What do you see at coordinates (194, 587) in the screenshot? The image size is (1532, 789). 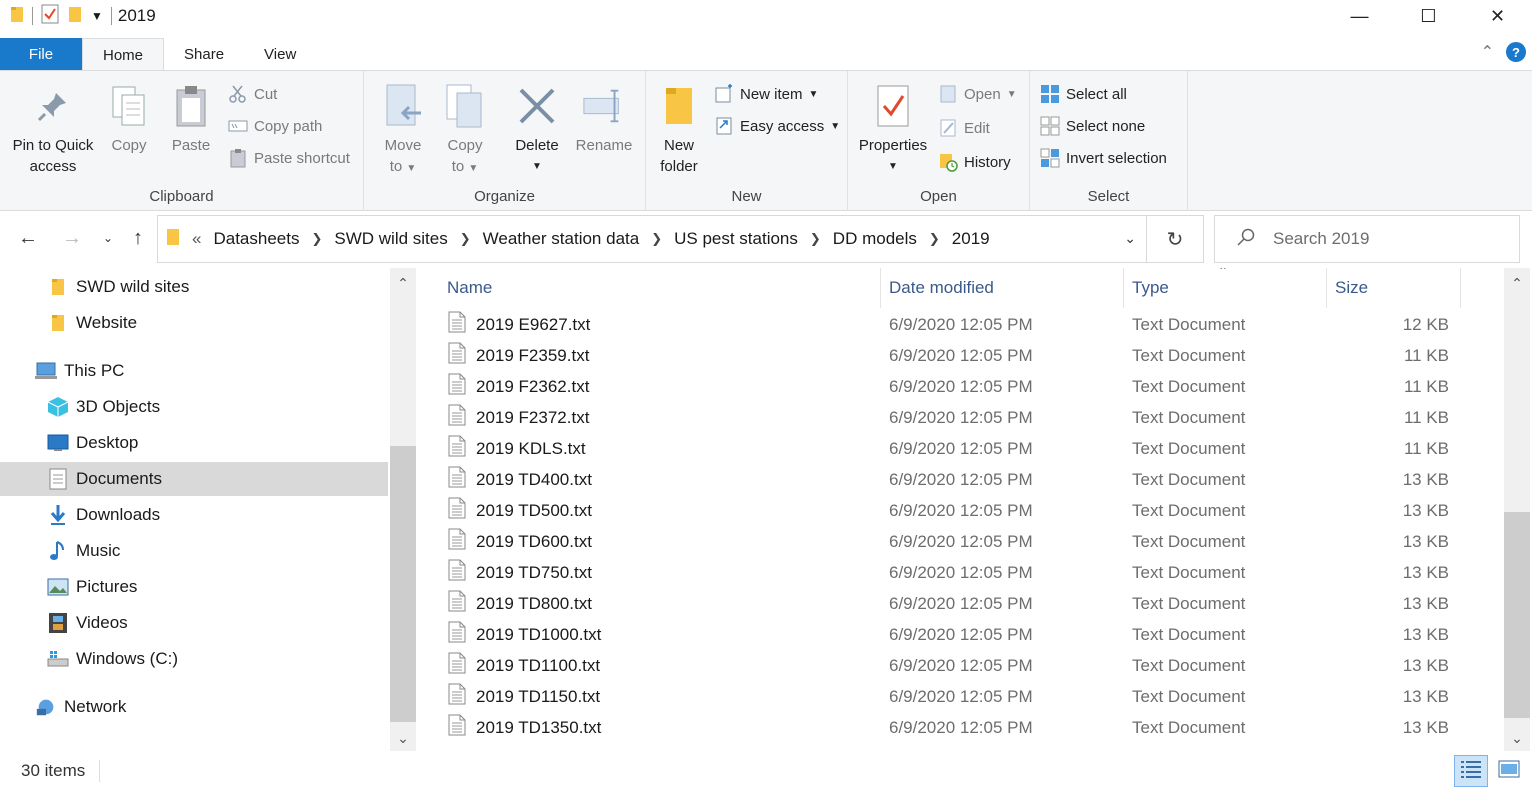 I see `sidebar-item-pictures: Pictures` at bounding box center [194, 587].